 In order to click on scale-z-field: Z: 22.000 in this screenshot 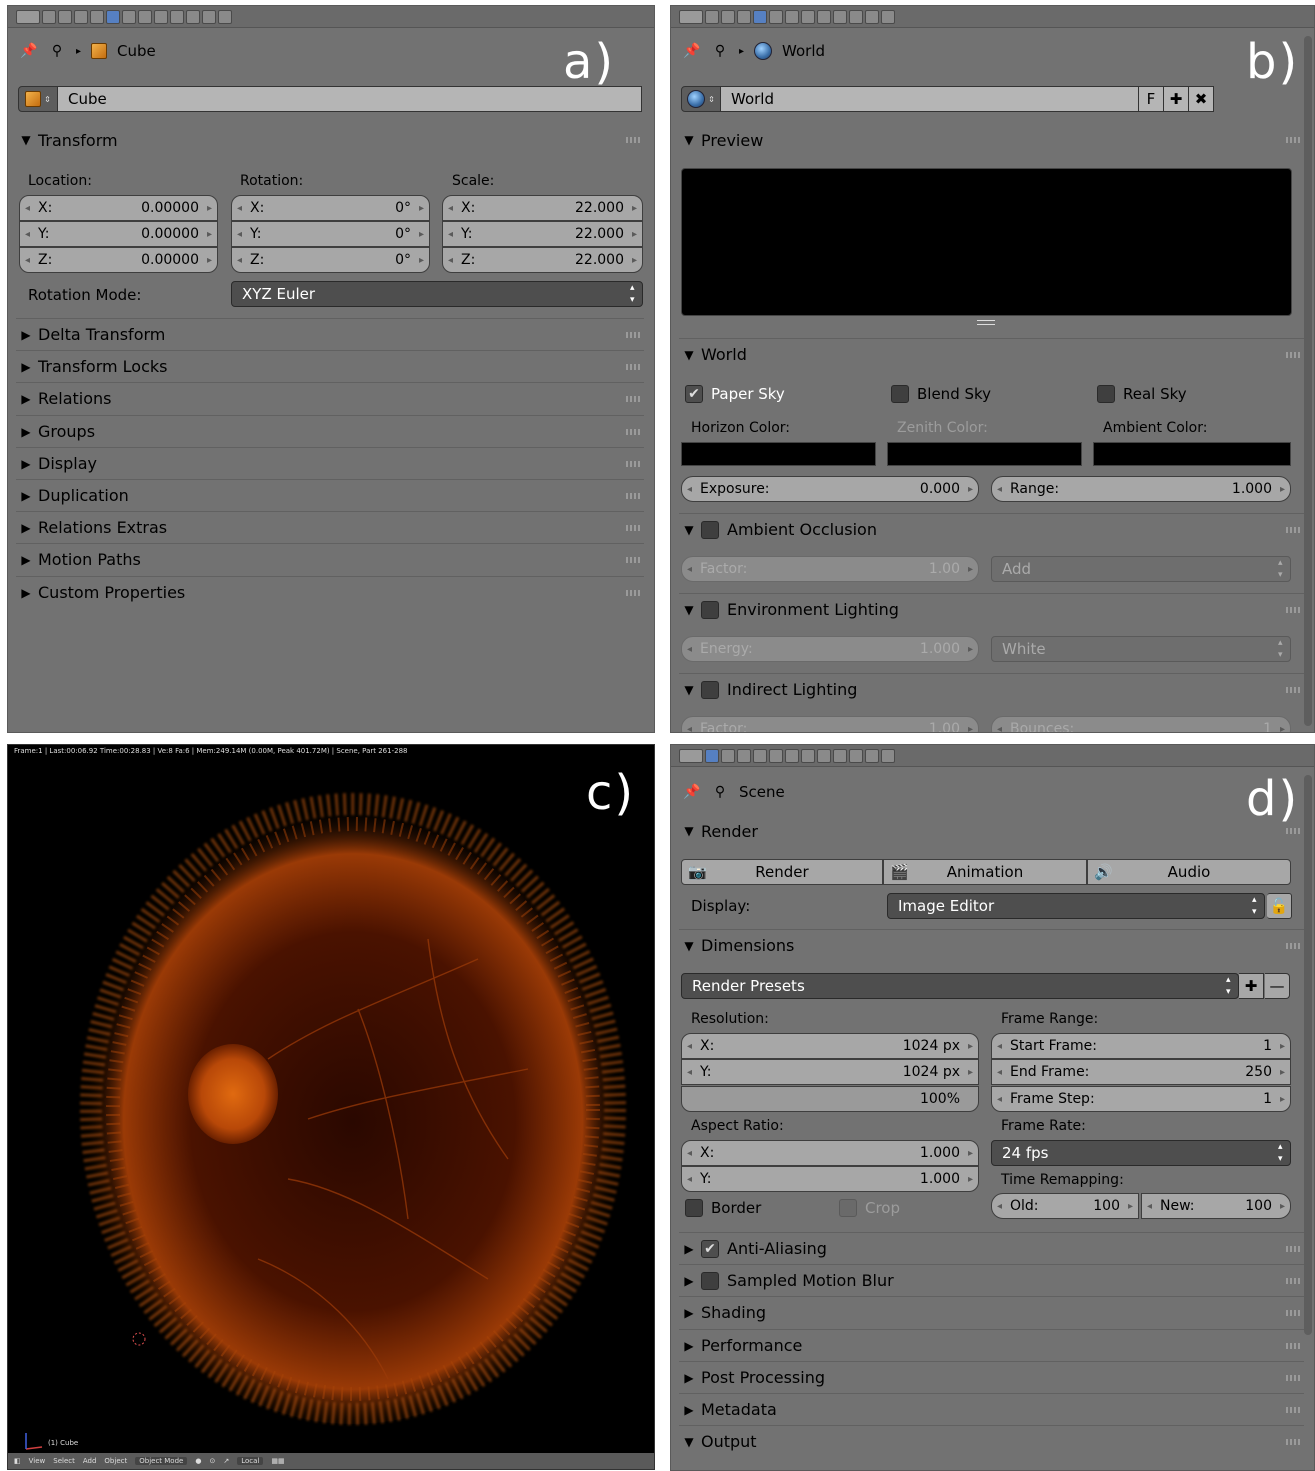, I will do `click(542, 260)`.